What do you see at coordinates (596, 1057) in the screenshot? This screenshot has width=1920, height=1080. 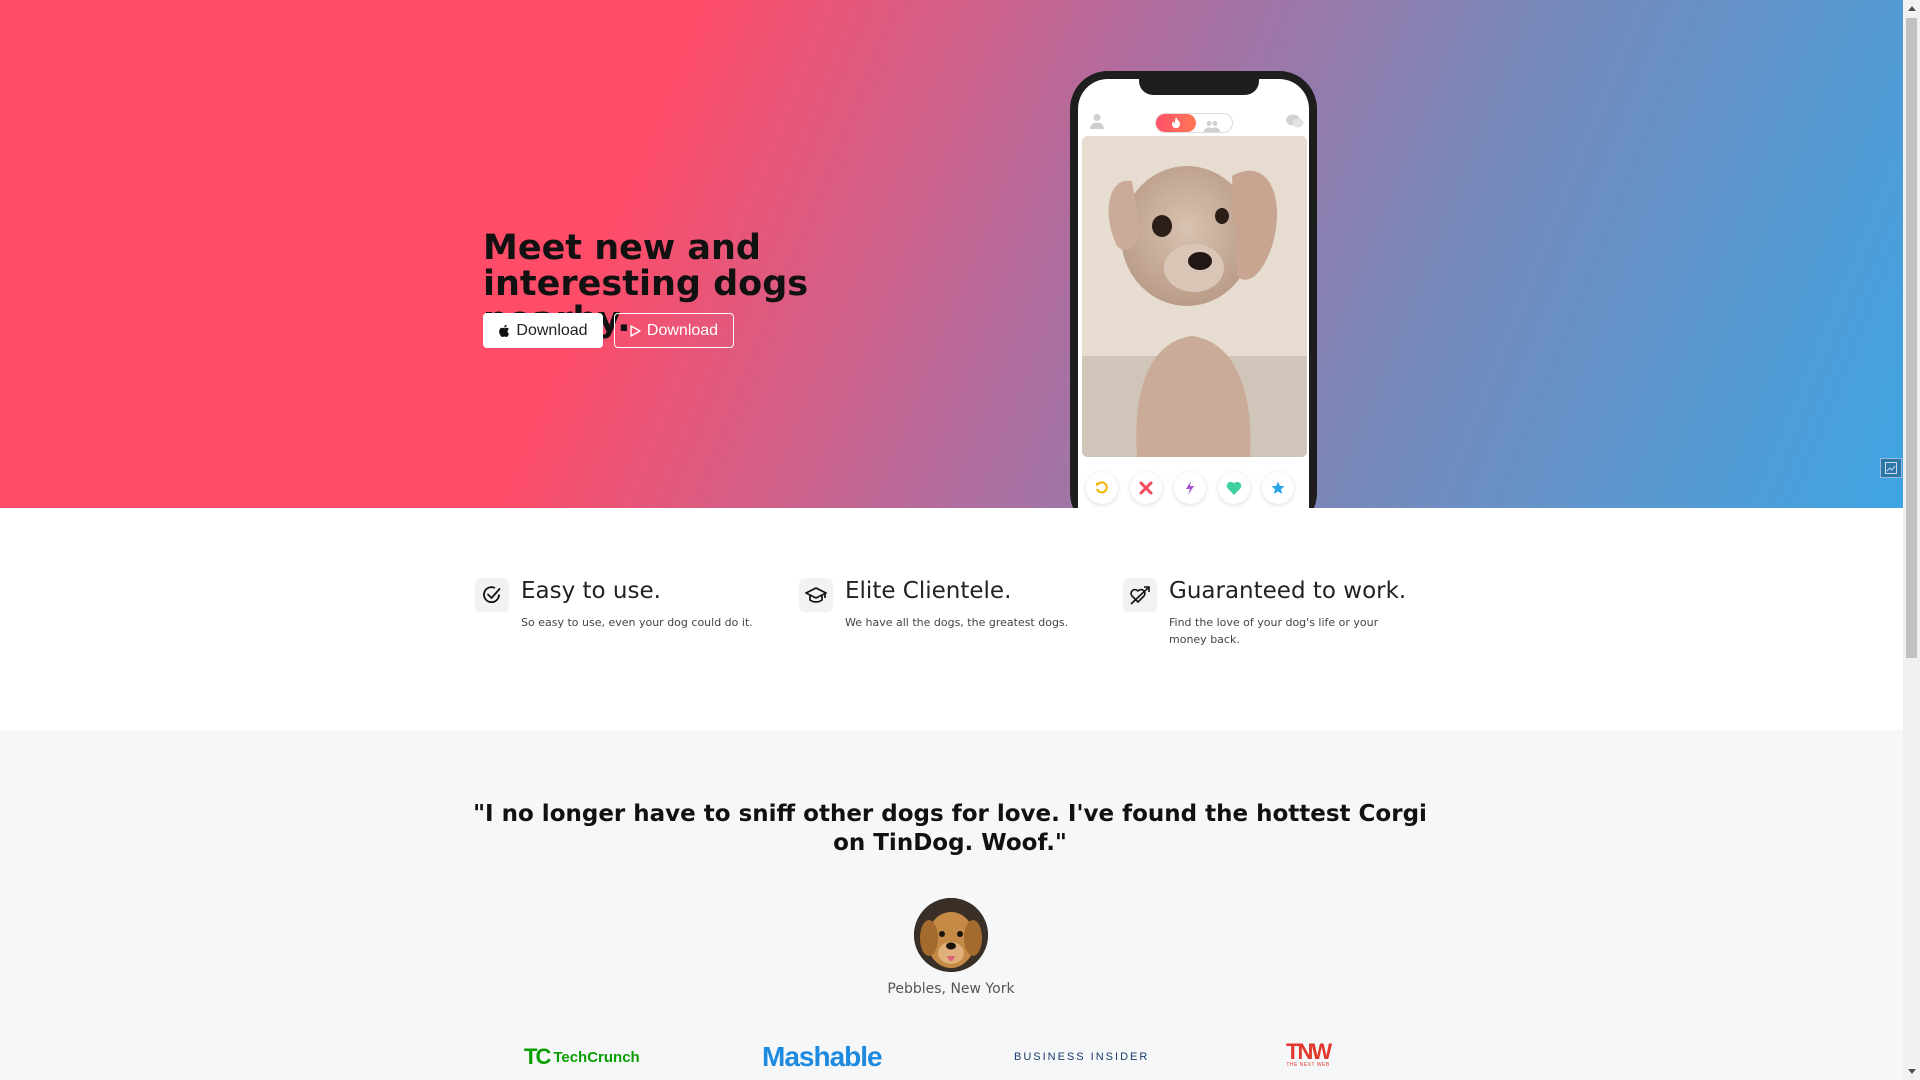 I see `techcrunch-name: TechCrunch` at bounding box center [596, 1057].